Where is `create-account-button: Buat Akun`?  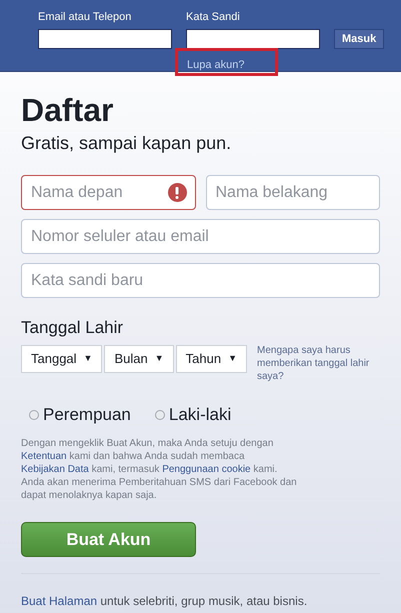
create-account-button: Buat Akun is located at coordinates (108, 539).